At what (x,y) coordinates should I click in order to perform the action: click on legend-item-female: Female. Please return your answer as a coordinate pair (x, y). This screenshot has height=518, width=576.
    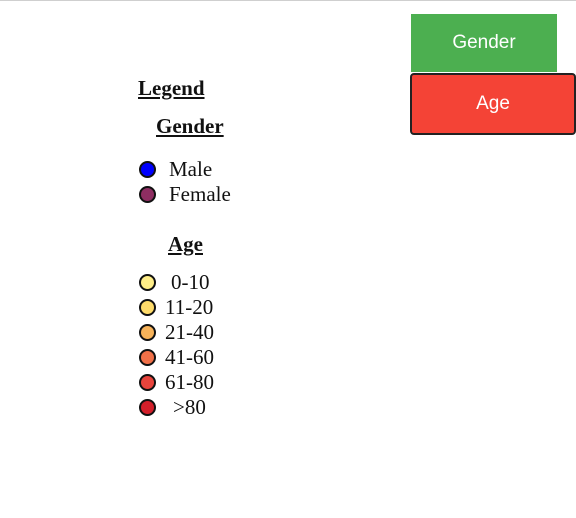
    Looking at the image, I should click on (185, 194).